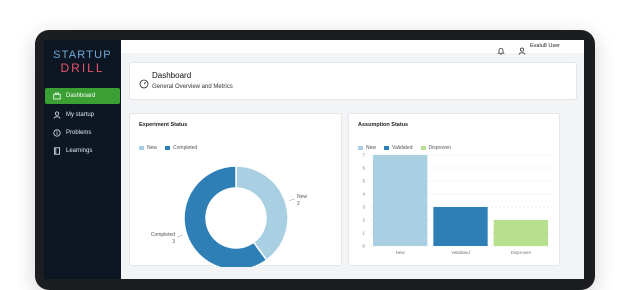 The height and width of the screenshot is (290, 619). I want to click on dashboard-icon, so click(57, 96).